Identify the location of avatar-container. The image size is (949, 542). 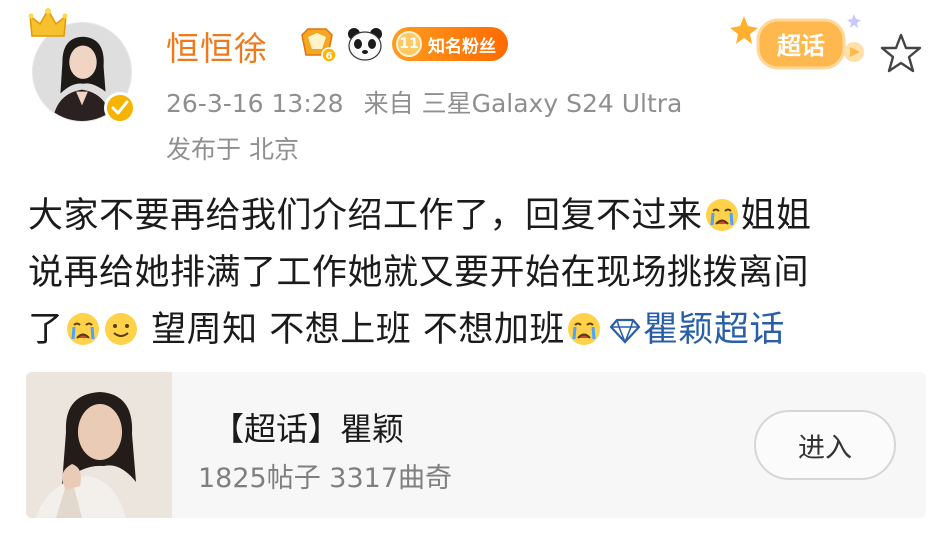
(79, 66).